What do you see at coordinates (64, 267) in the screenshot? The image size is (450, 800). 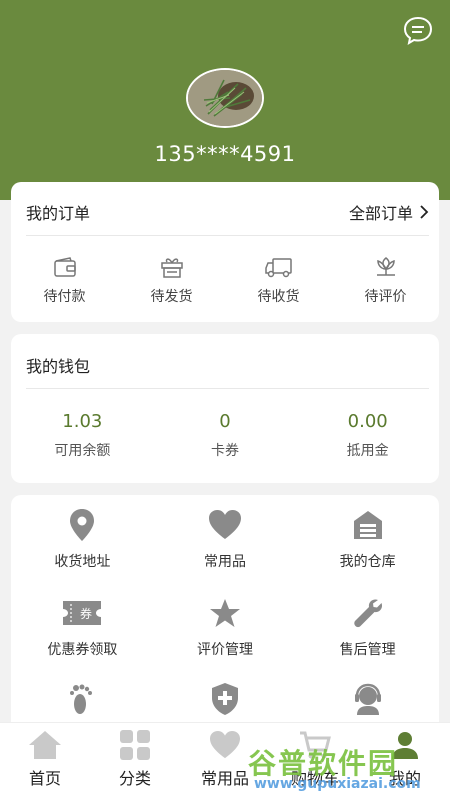 I see `wallet-icon` at bounding box center [64, 267].